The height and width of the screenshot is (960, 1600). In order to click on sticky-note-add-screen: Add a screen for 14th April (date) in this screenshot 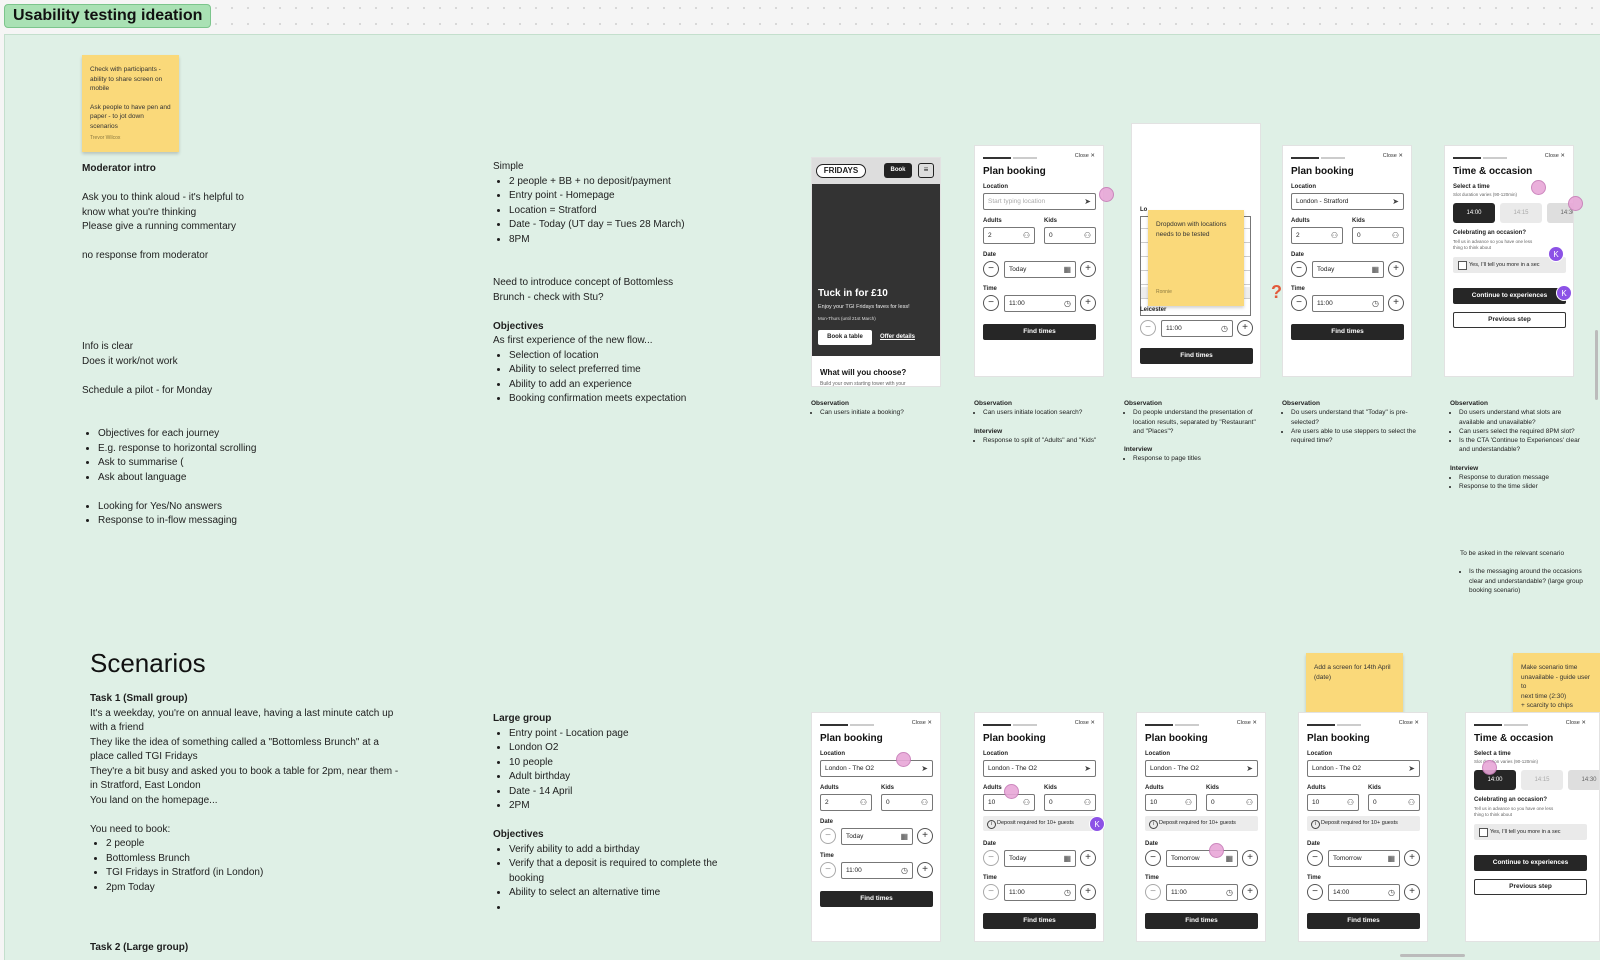, I will do `click(1354, 683)`.